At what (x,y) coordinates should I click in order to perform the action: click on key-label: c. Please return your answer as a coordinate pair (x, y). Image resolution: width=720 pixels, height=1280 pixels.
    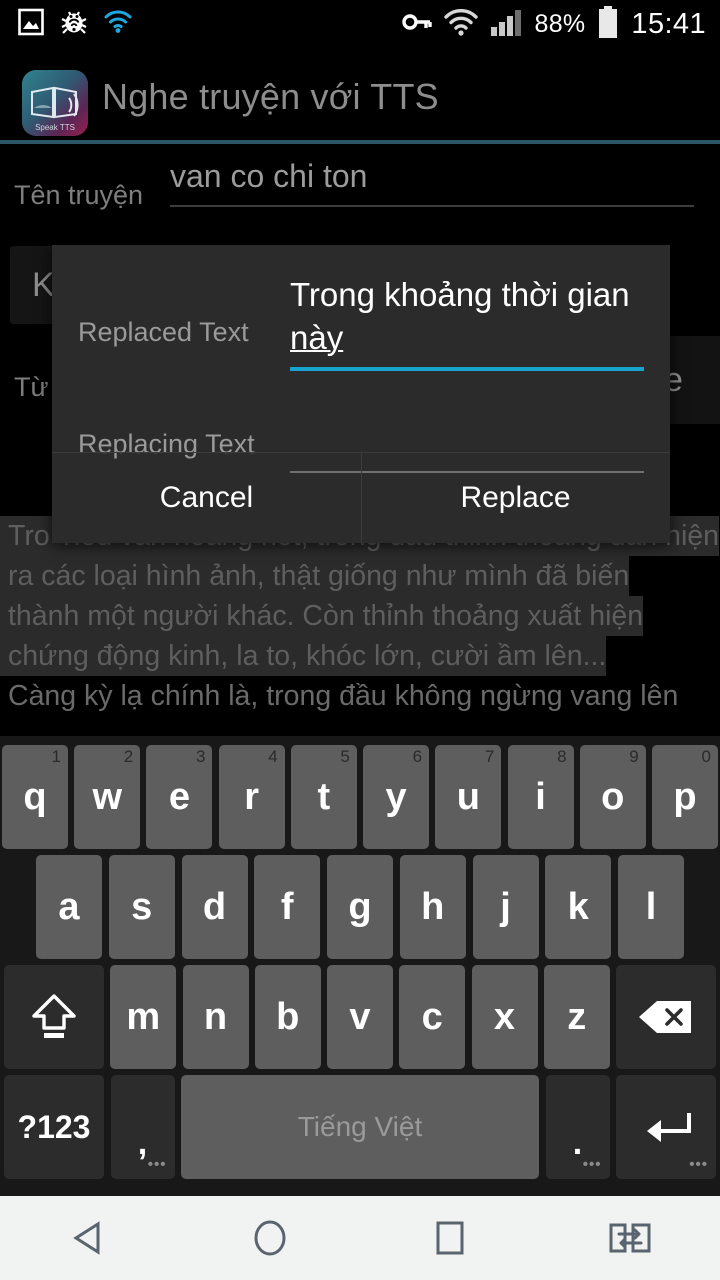
    Looking at the image, I should click on (432, 1016).